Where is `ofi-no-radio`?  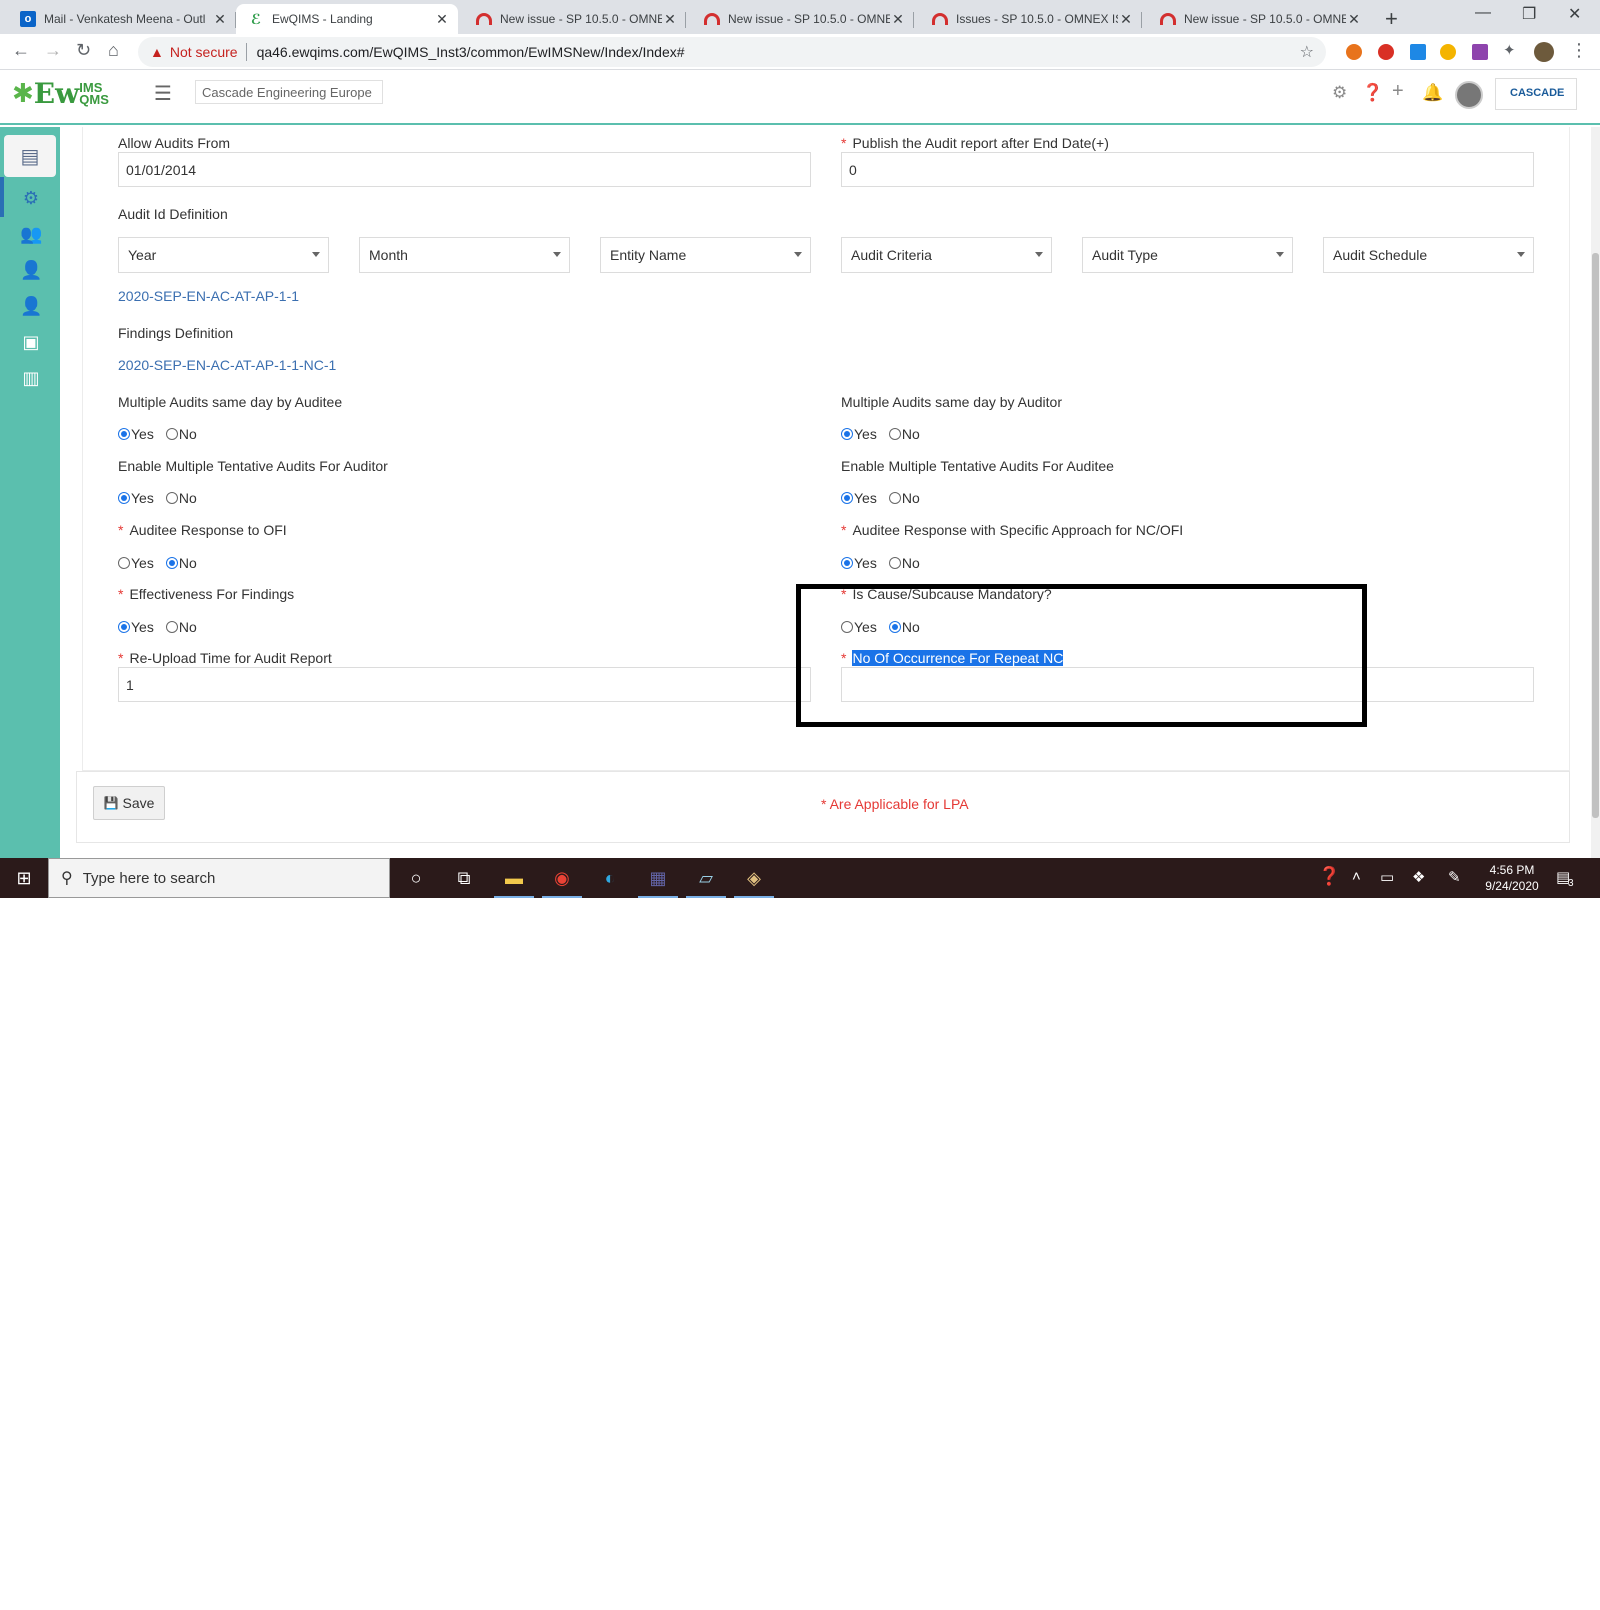
ofi-no-radio is located at coordinates (171, 563).